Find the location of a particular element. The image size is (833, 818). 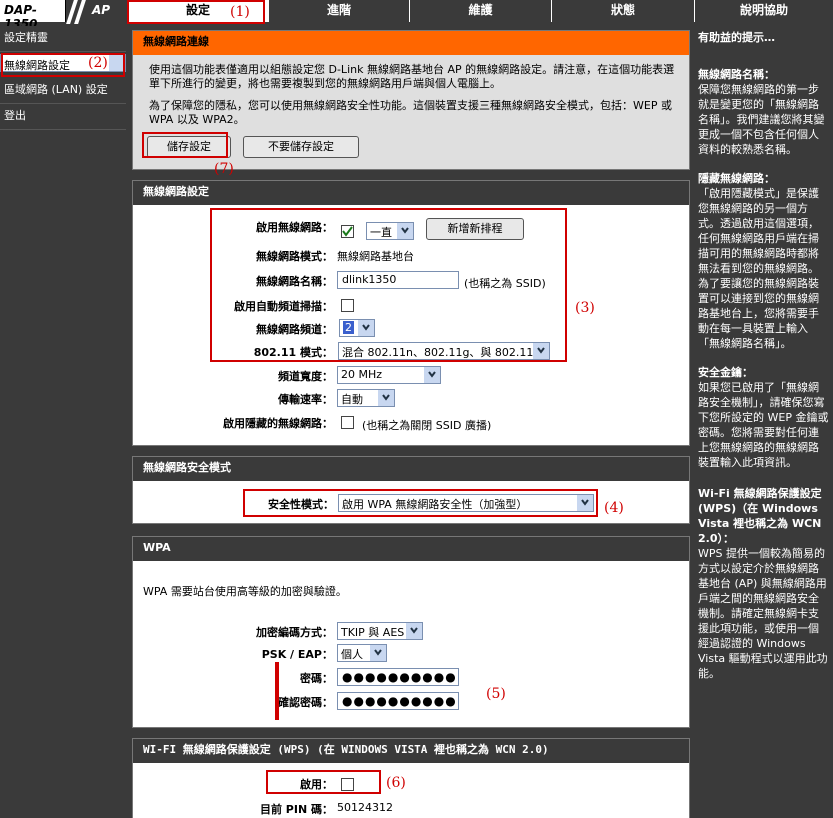

channel-width-select: 20 MHz is located at coordinates (389, 375).